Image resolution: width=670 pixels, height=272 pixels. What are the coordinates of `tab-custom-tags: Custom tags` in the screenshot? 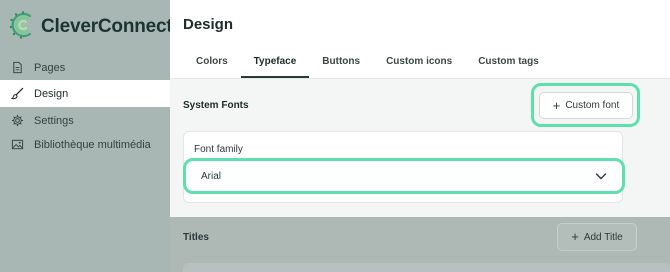 It's located at (508, 65).